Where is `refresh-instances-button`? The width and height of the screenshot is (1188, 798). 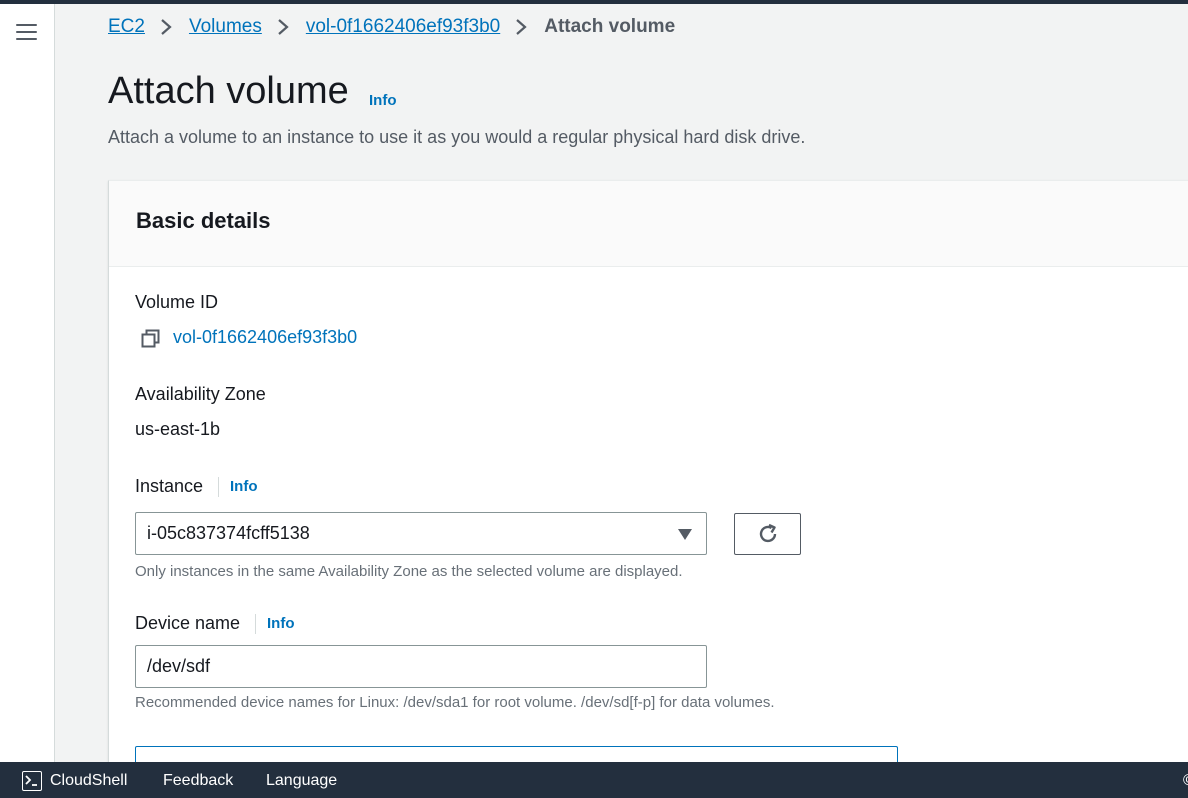
refresh-instances-button is located at coordinates (767, 534).